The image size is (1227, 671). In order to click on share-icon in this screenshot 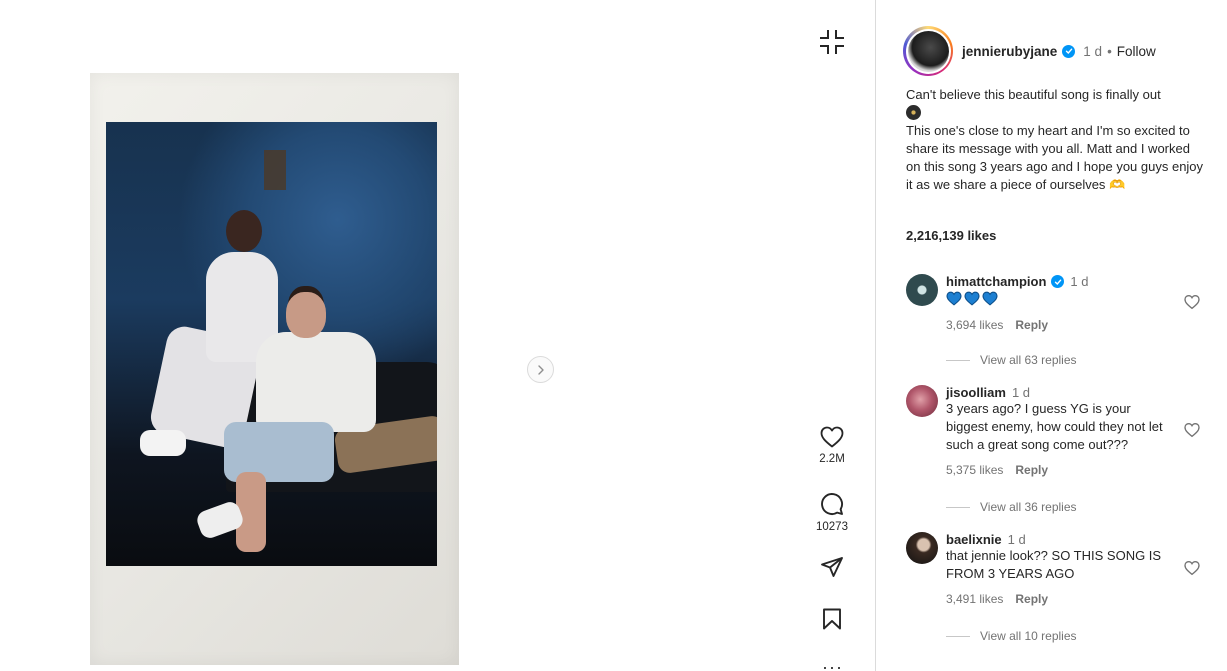, I will do `click(832, 567)`.